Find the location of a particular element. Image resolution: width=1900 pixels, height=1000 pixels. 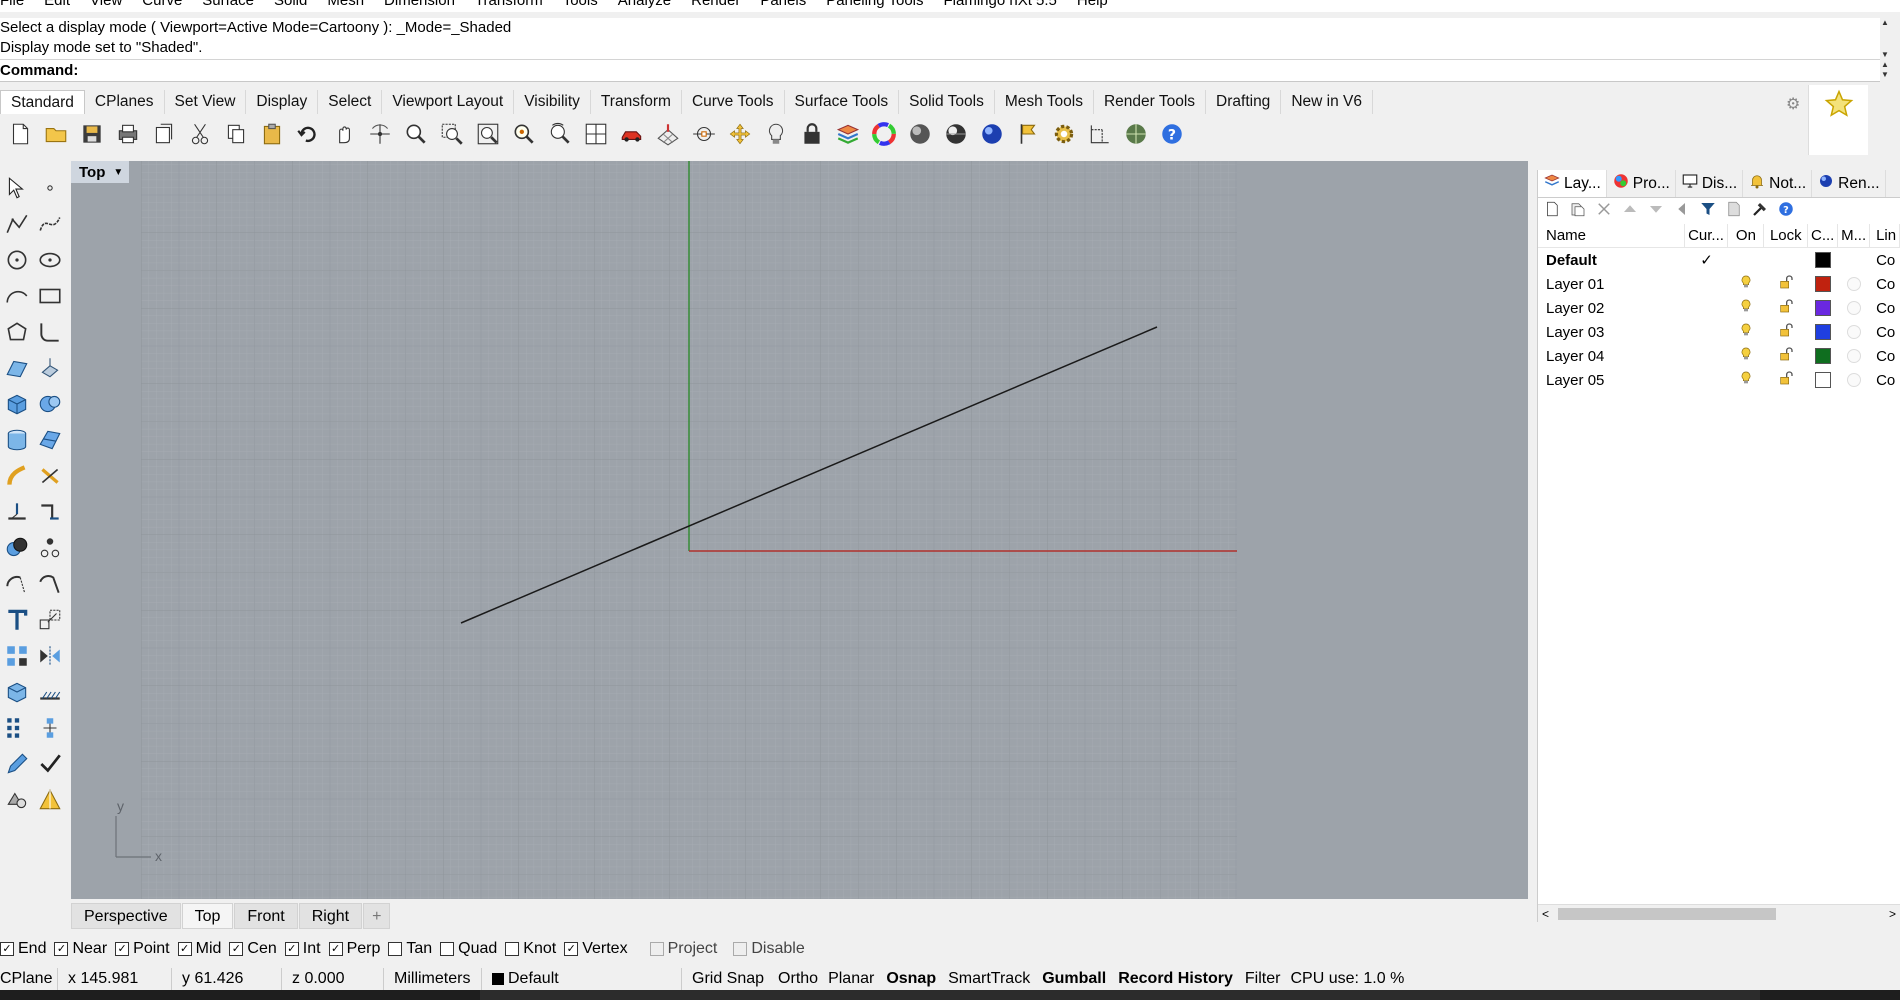

layer-layer-states-icon is located at coordinates (1734, 211).